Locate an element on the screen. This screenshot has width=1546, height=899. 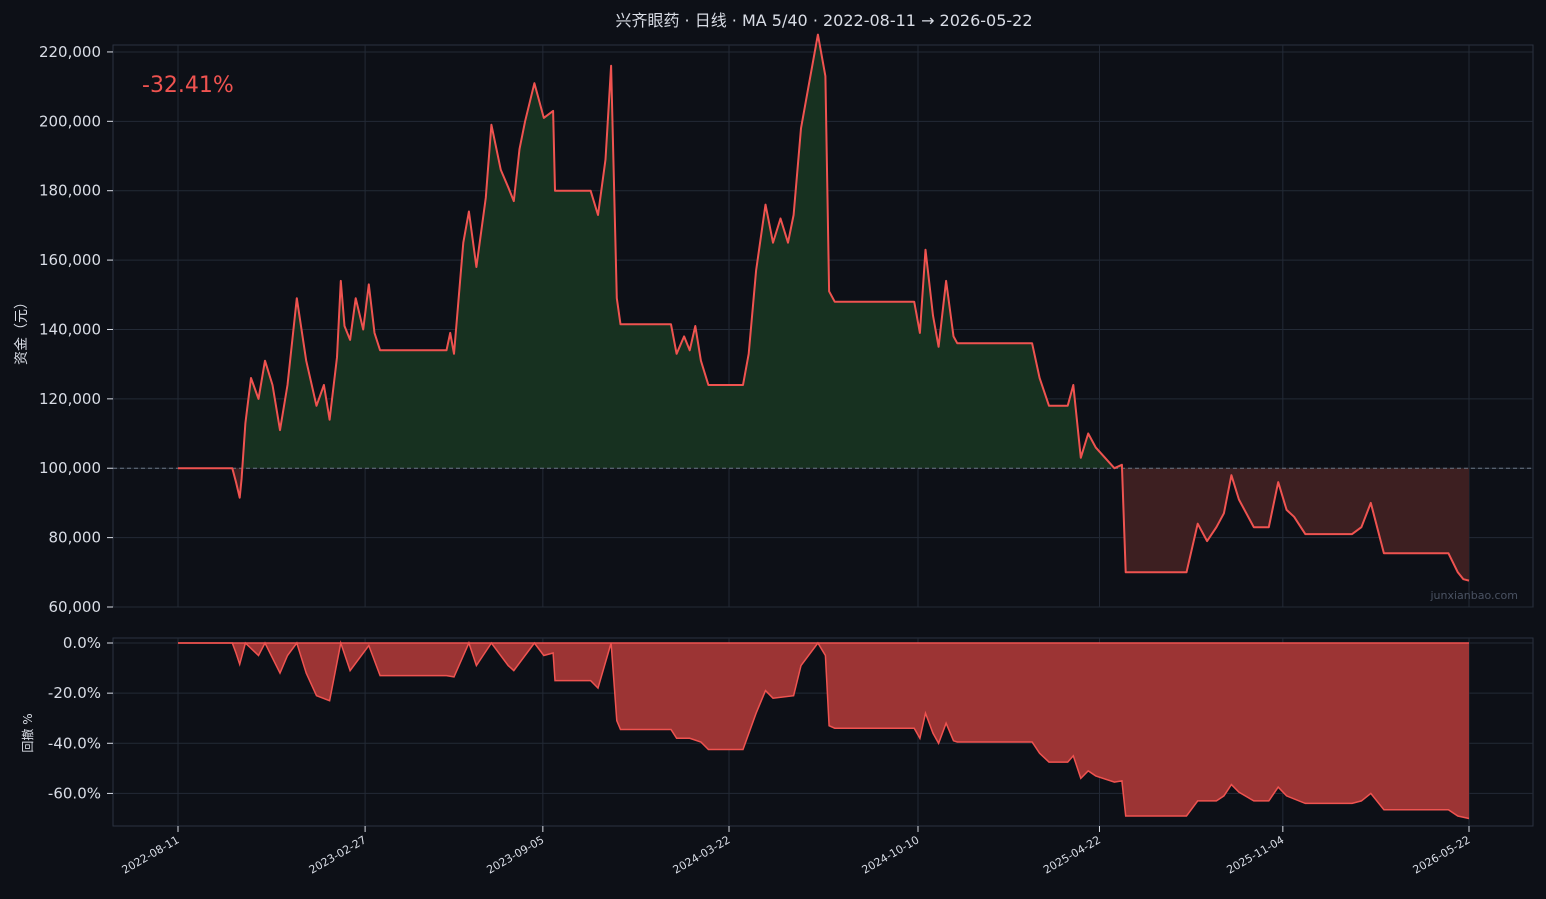
drawdown-y-tick-label: -40.0% is located at coordinates (74, 743).